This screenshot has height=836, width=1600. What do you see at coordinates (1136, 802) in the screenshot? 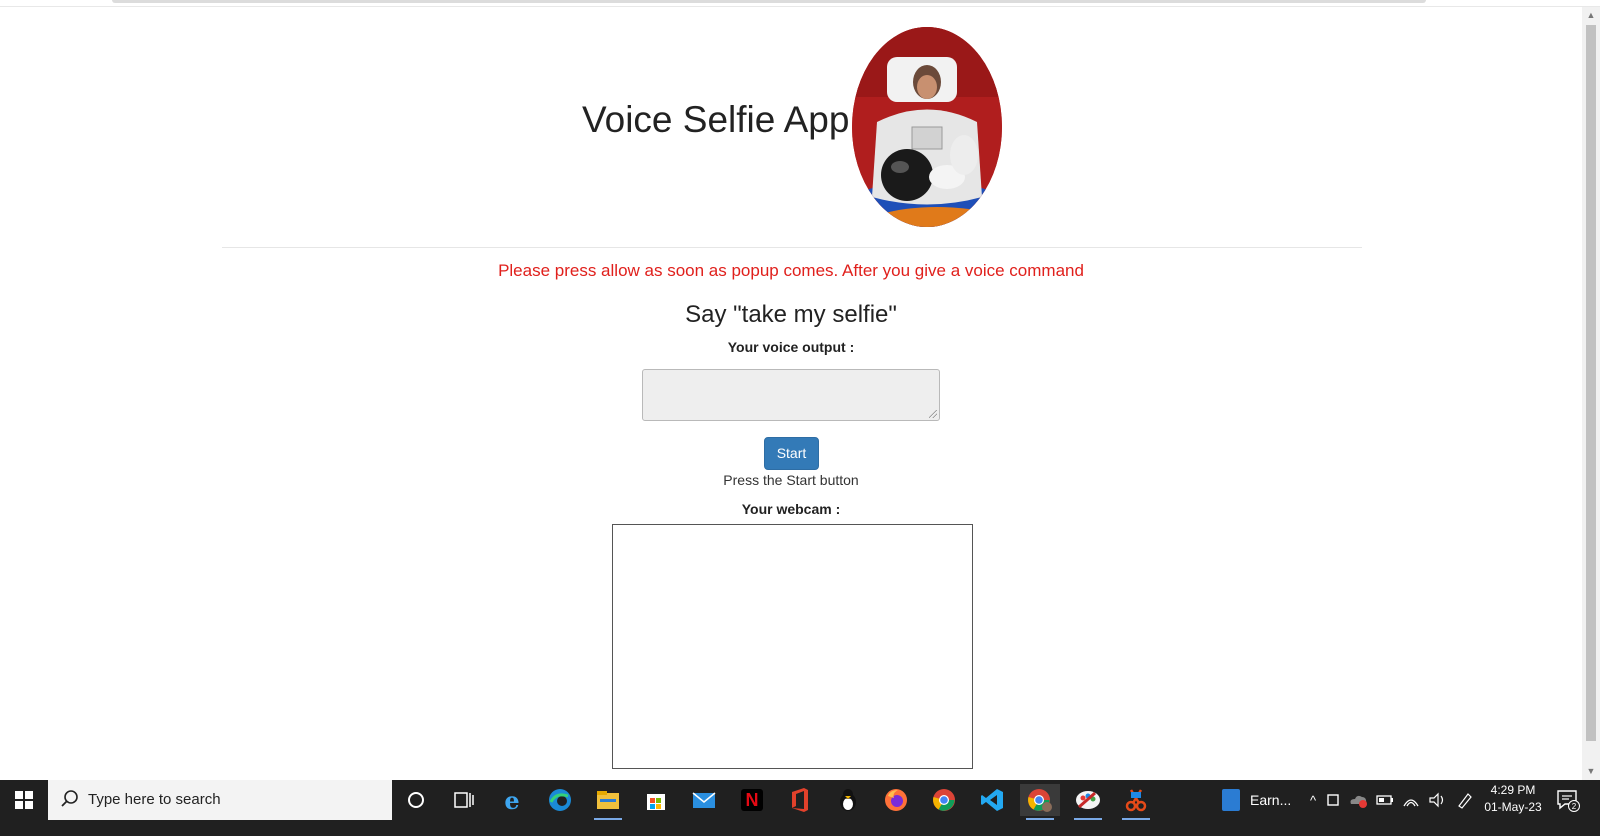
I see `snipping-tool-icon` at bounding box center [1136, 802].